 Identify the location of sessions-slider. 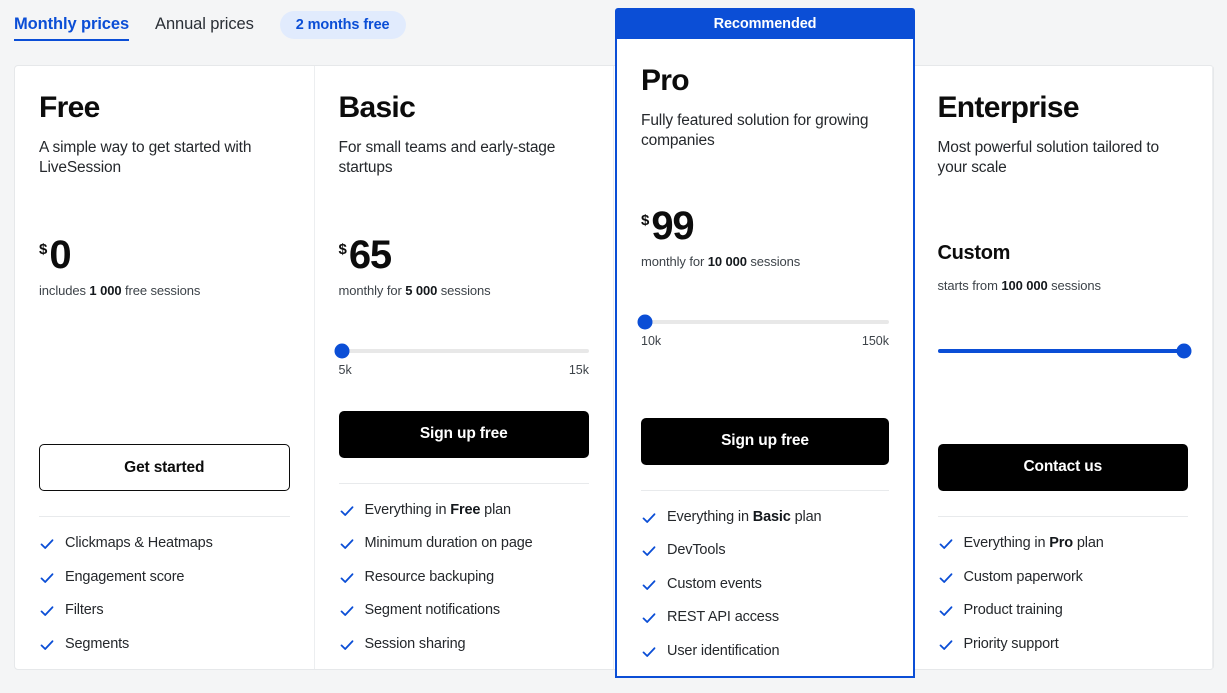
(1064, 353).